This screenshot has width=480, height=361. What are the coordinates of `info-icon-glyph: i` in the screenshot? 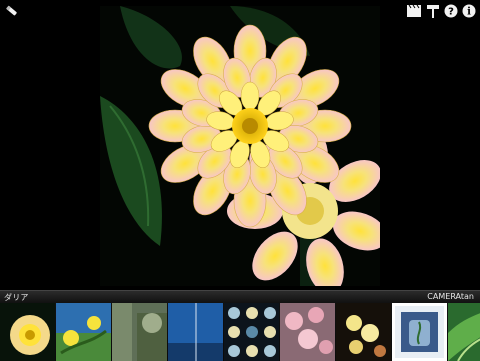 It's located at (469, 12).